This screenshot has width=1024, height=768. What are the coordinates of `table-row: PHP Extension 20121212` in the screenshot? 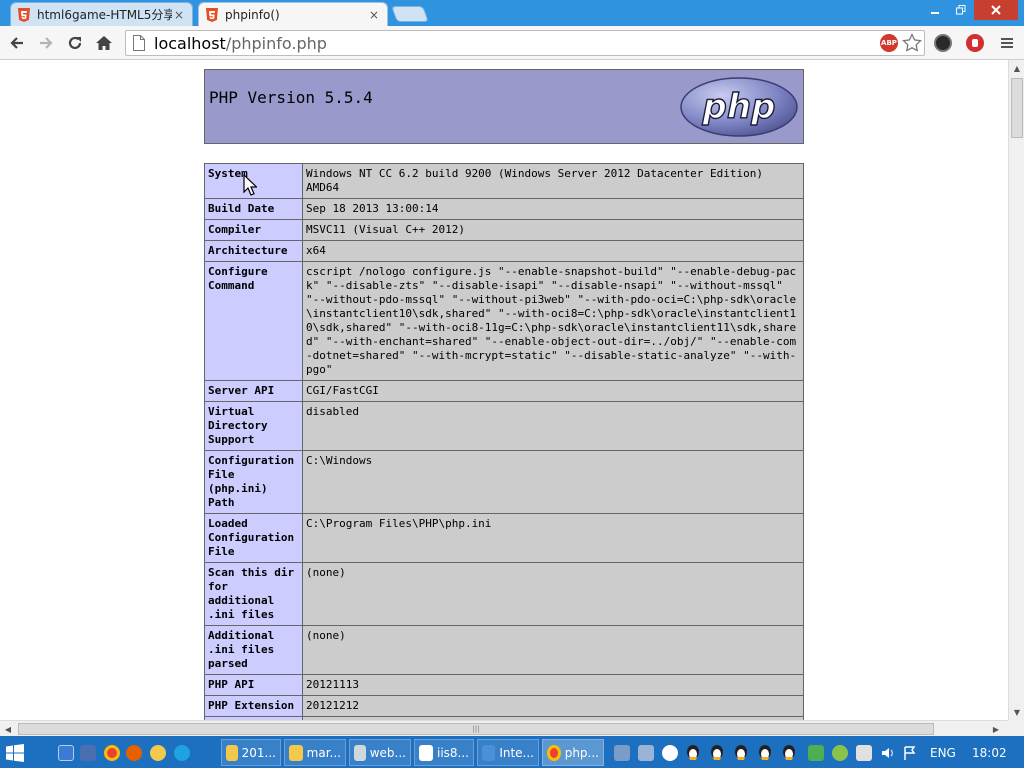 It's located at (504, 706).